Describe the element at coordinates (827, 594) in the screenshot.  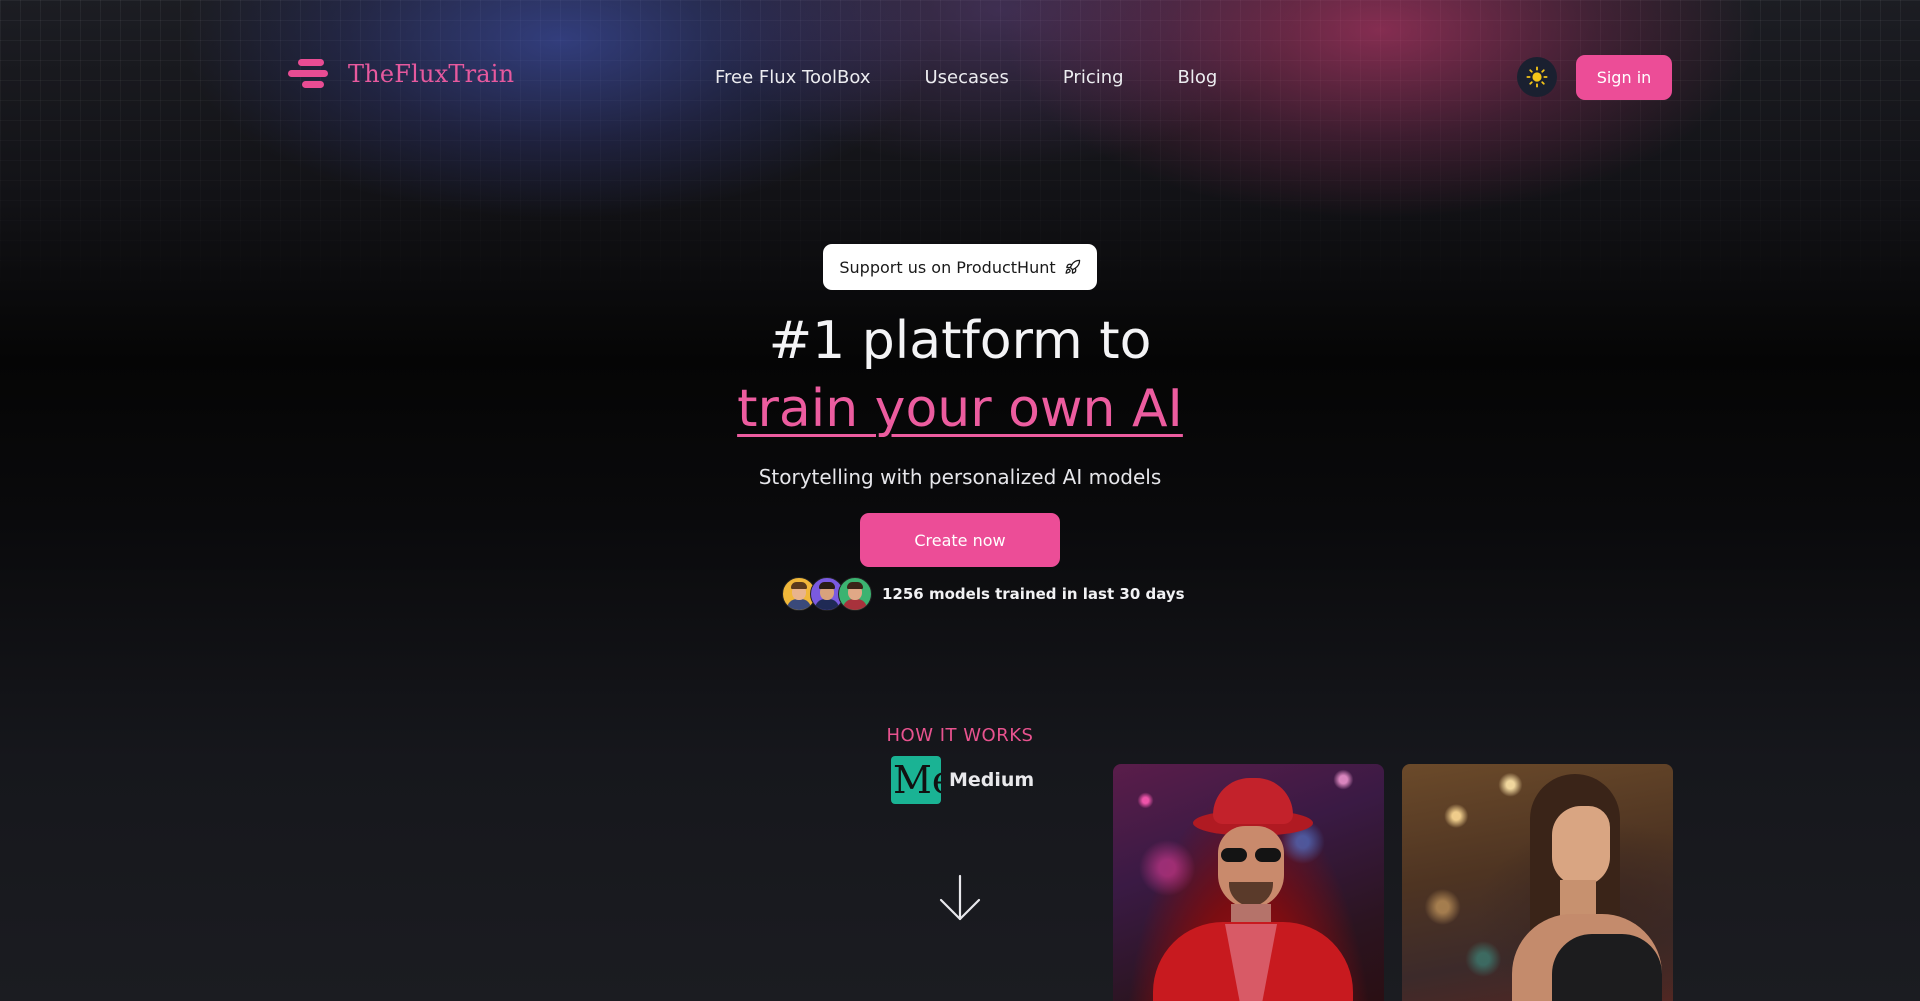
I see `avatar-group` at that location.